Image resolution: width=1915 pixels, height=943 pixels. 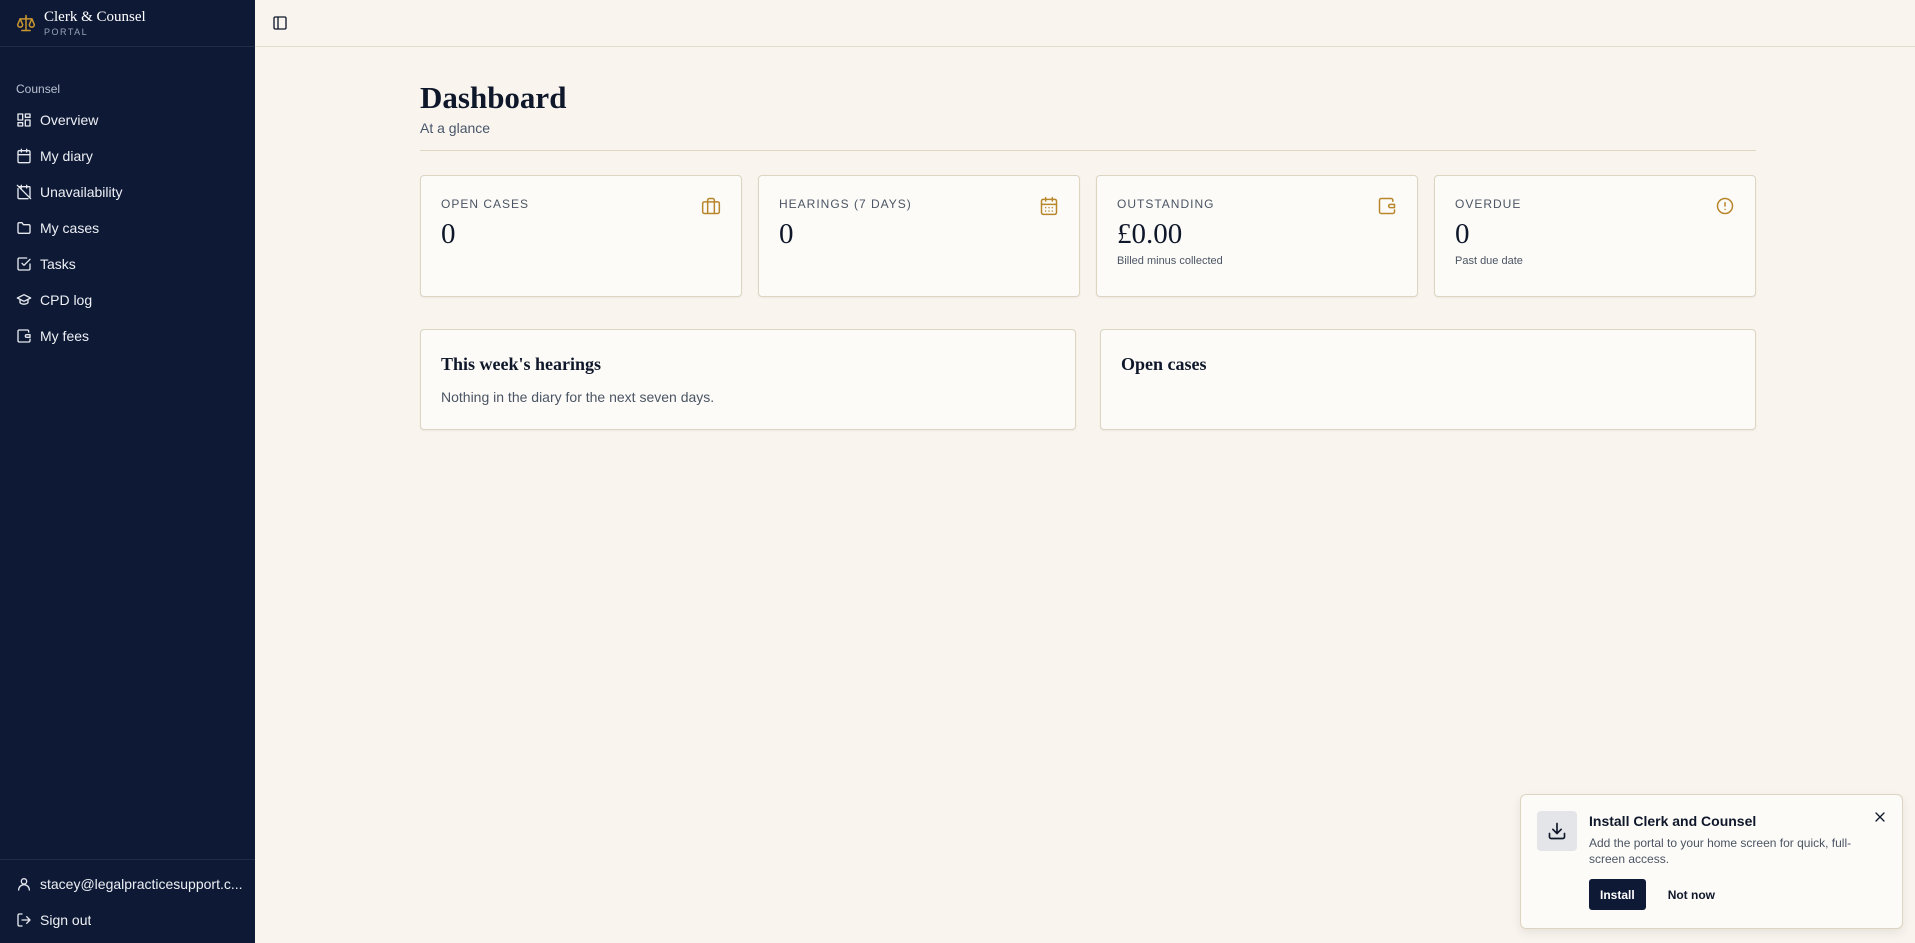 What do you see at coordinates (1617, 894) in the screenshot?
I see `install-button: Install` at bounding box center [1617, 894].